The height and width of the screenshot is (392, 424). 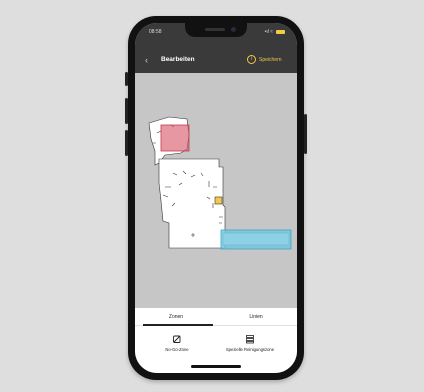 I want to click on help-circle-icon: i, so click(x=251, y=59).